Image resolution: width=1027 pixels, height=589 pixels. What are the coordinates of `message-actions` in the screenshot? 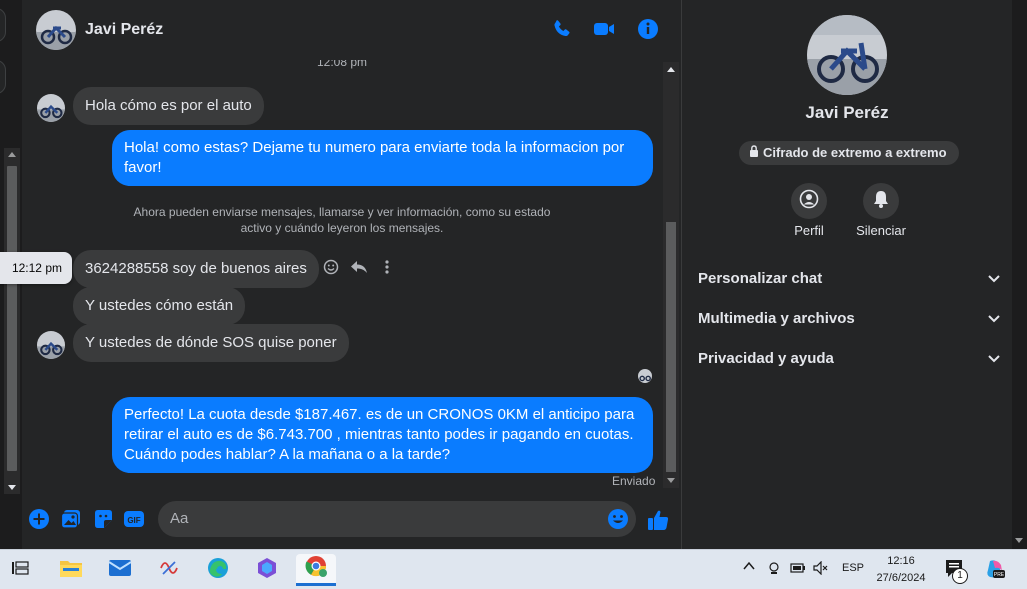 It's located at (359, 267).